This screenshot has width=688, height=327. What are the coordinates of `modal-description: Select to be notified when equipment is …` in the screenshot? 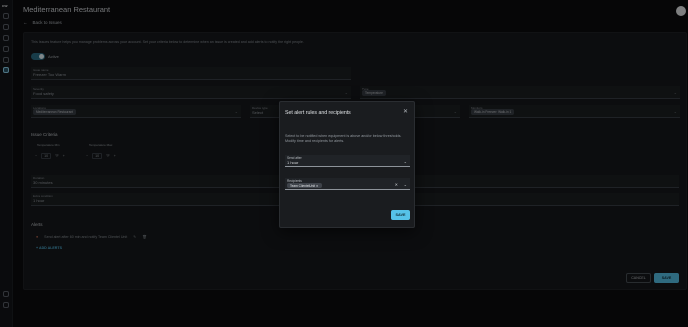 It's located at (343, 138).